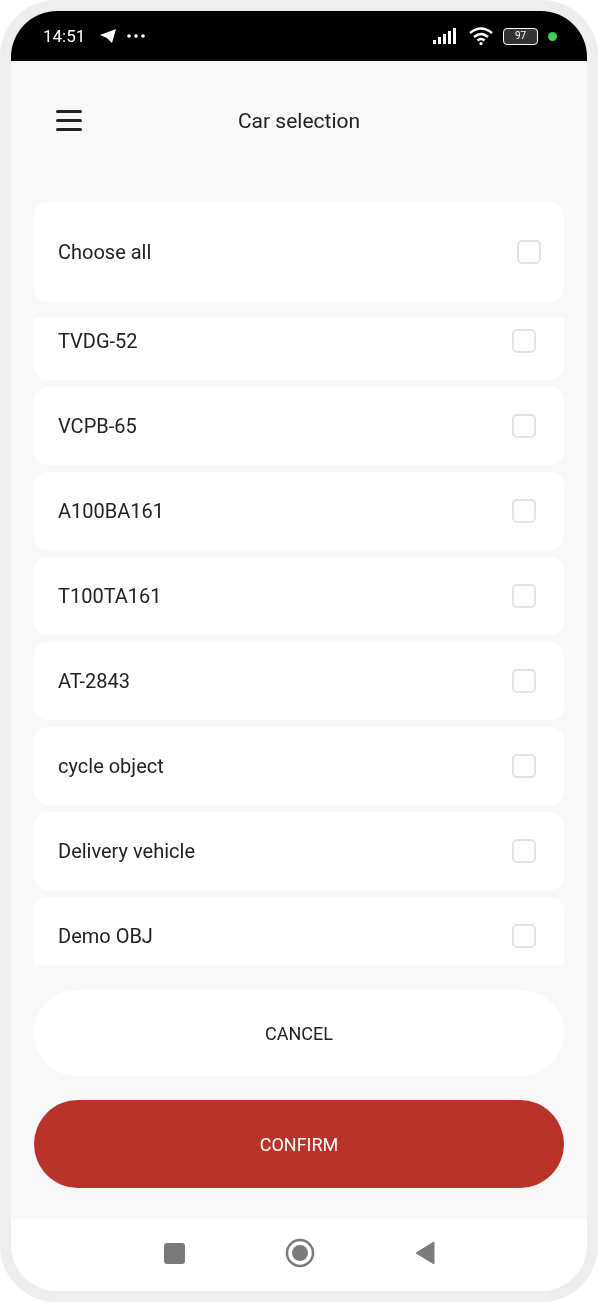  What do you see at coordinates (111, 766) in the screenshot?
I see `car-label: cycle object` at bounding box center [111, 766].